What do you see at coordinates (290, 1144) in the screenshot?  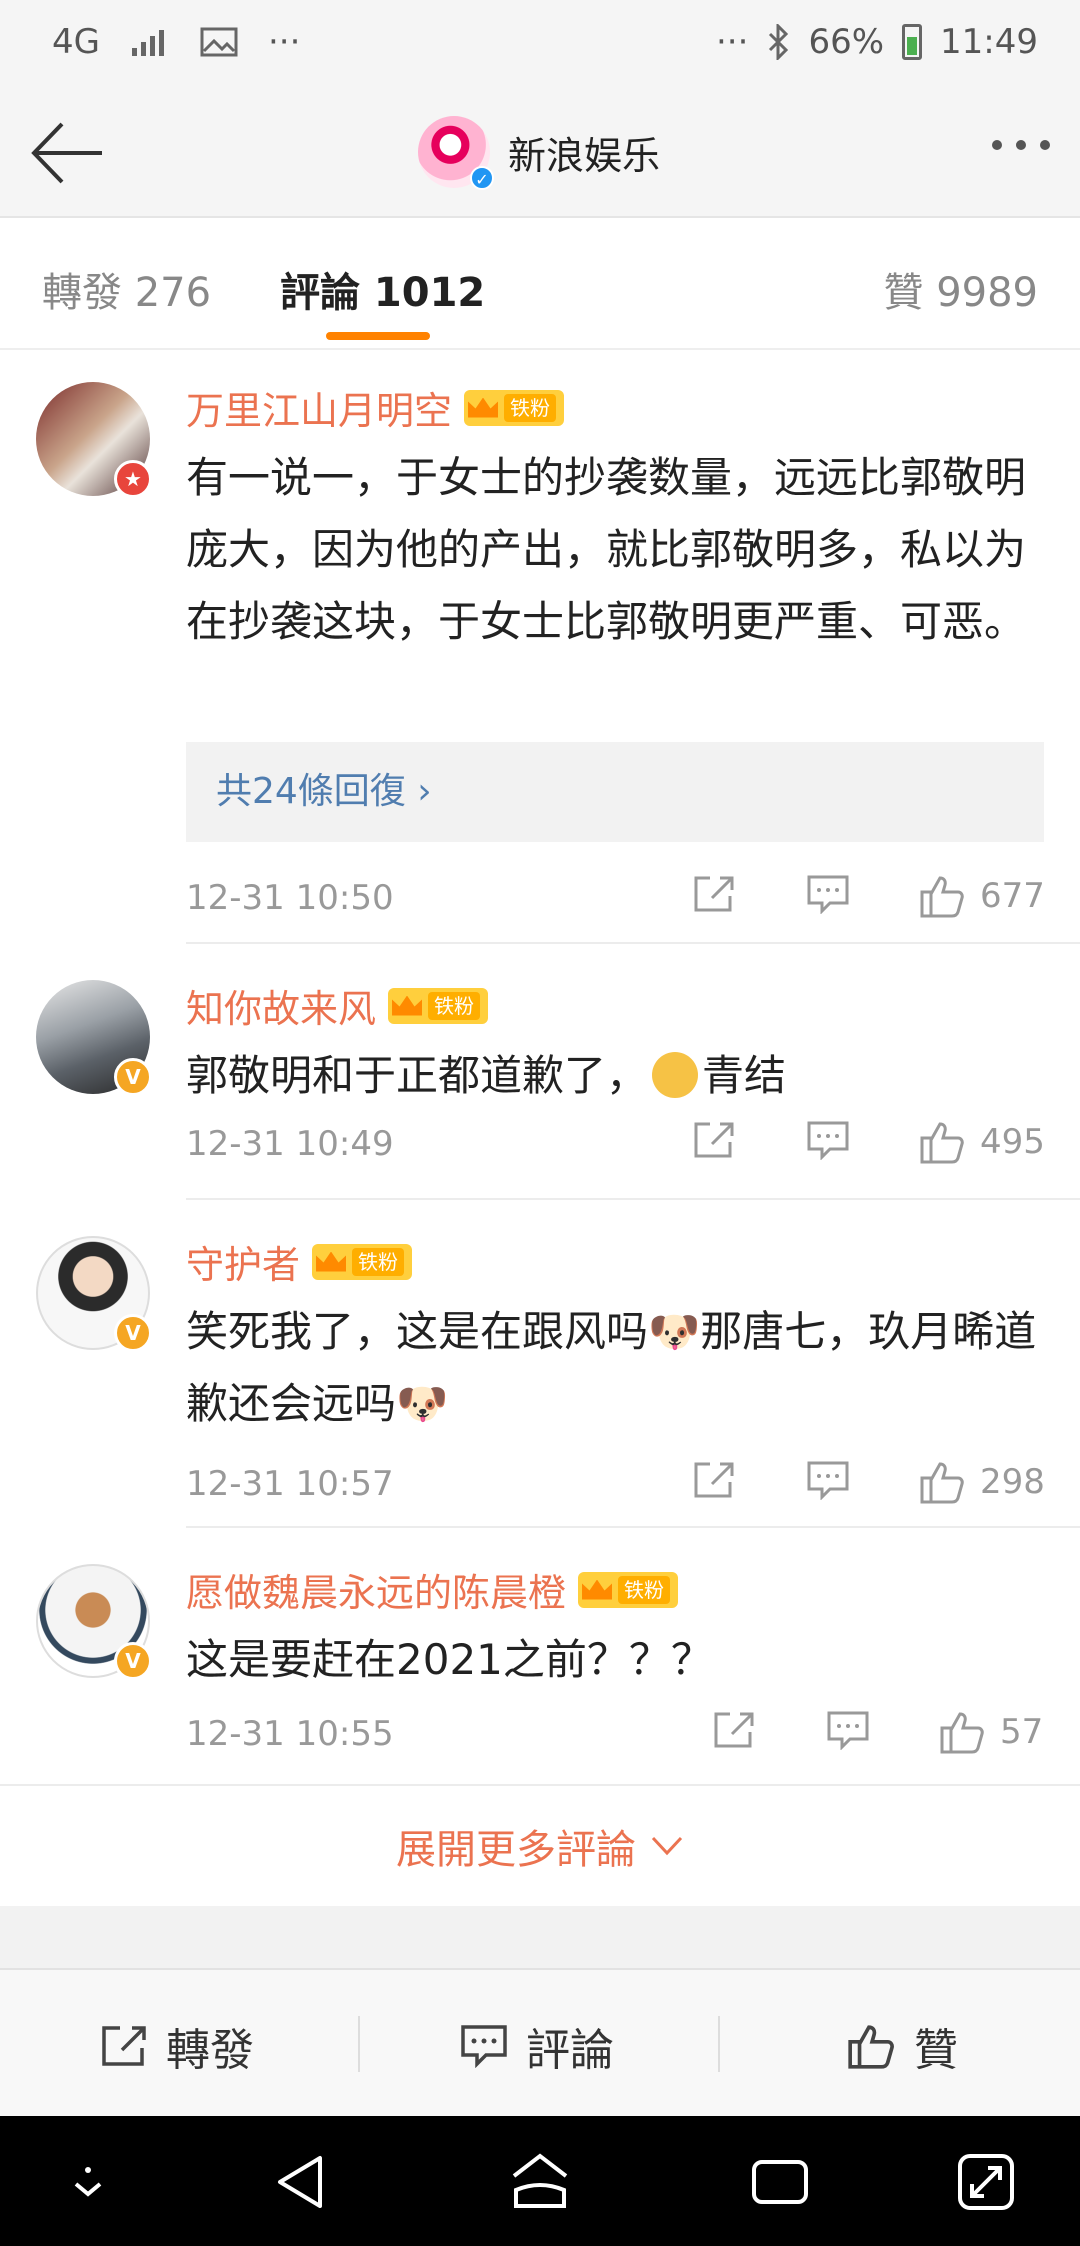 I see `comment-time: 12-31 10:49` at bounding box center [290, 1144].